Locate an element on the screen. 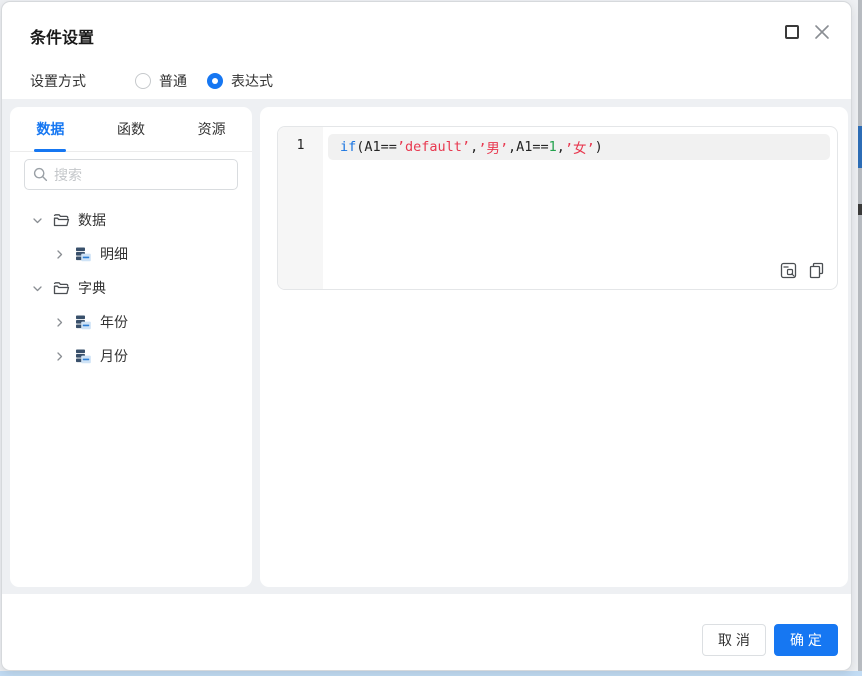 This screenshot has width=862, height=676. setting-mode-label: 设置方式 is located at coordinates (58, 81).